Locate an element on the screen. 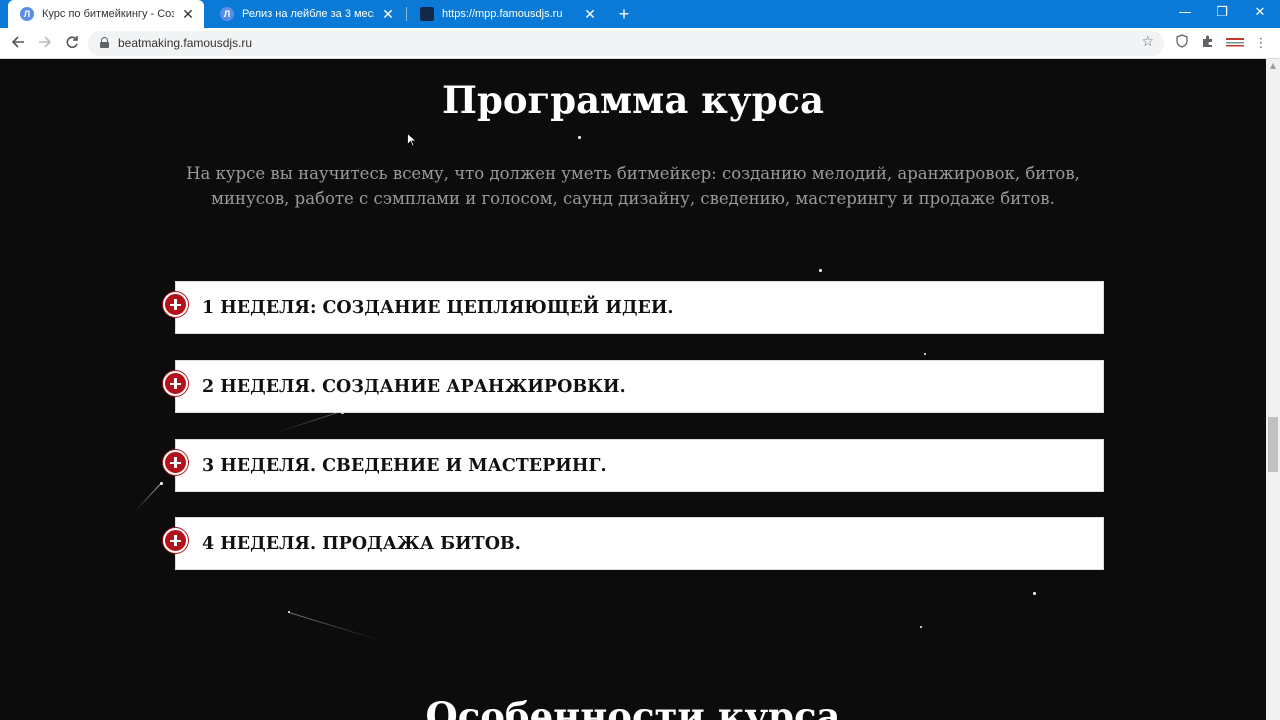 The height and width of the screenshot is (720, 1280). week-title: 2 НЕДЕЛЯ. СОЗДАНИЕ АРАНЖИРОВКИ. is located at coordinates (414, 387).